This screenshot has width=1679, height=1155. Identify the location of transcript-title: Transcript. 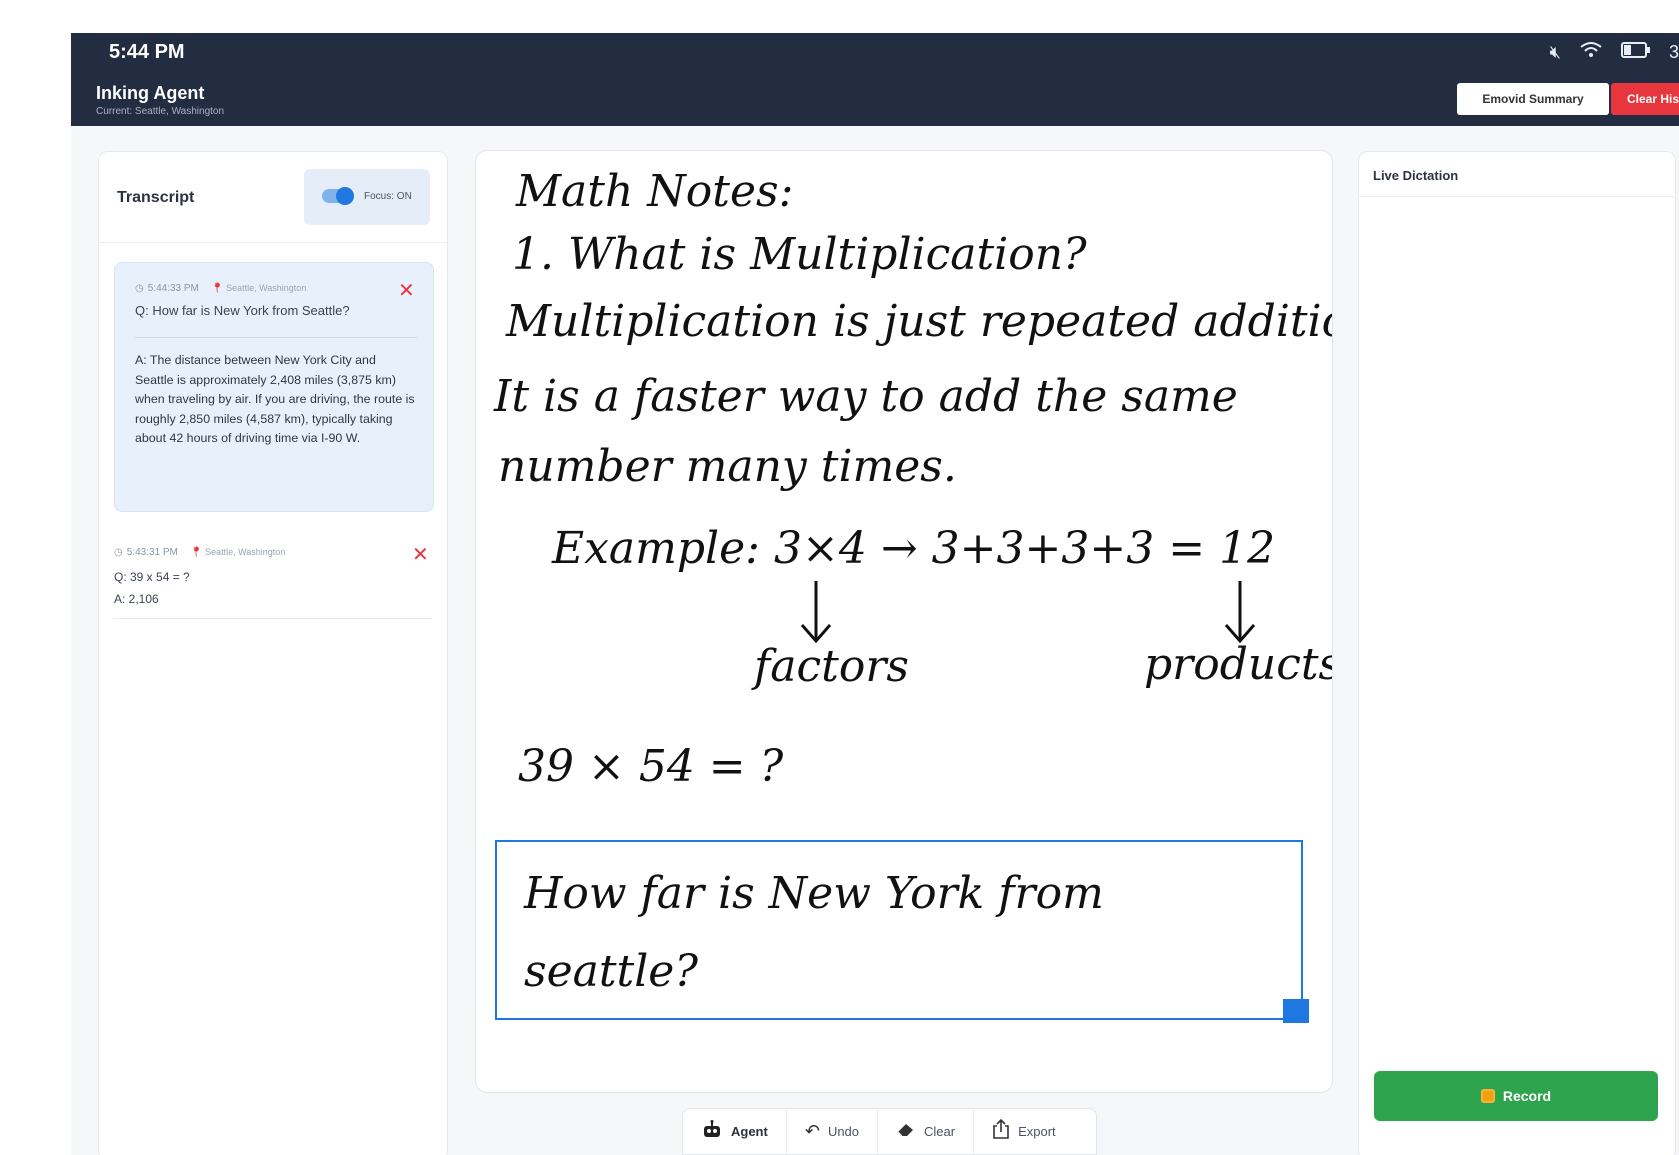
(156, 197).